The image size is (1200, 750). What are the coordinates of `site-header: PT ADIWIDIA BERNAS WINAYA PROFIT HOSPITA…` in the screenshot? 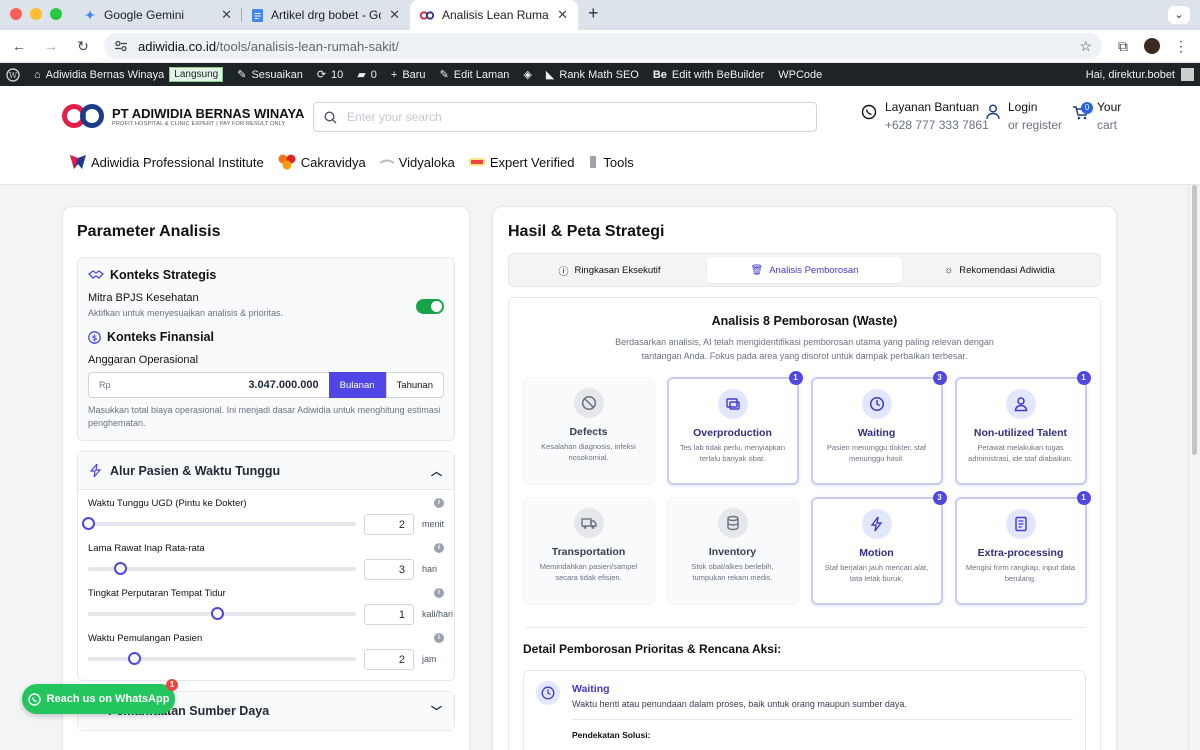 It's located at (600, 135).